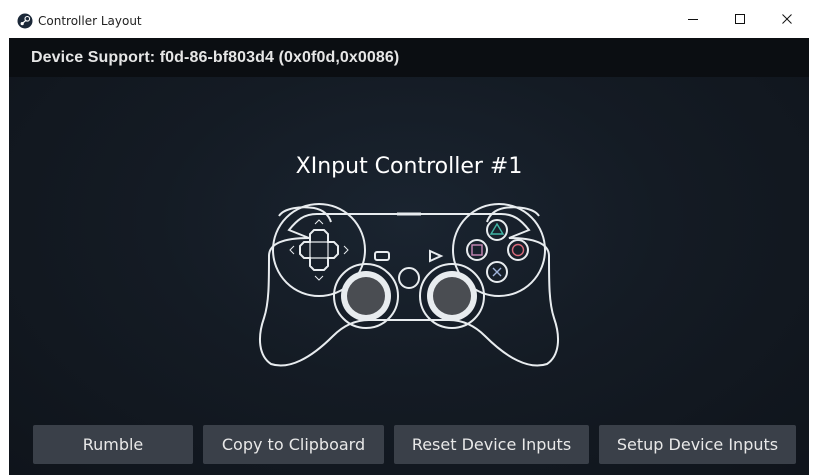 Image resolution: width=820 pixels, height=475 pixels. Describe the element at coordinates (25, 21) in the screenshot. I see `steam-icon` at that location.